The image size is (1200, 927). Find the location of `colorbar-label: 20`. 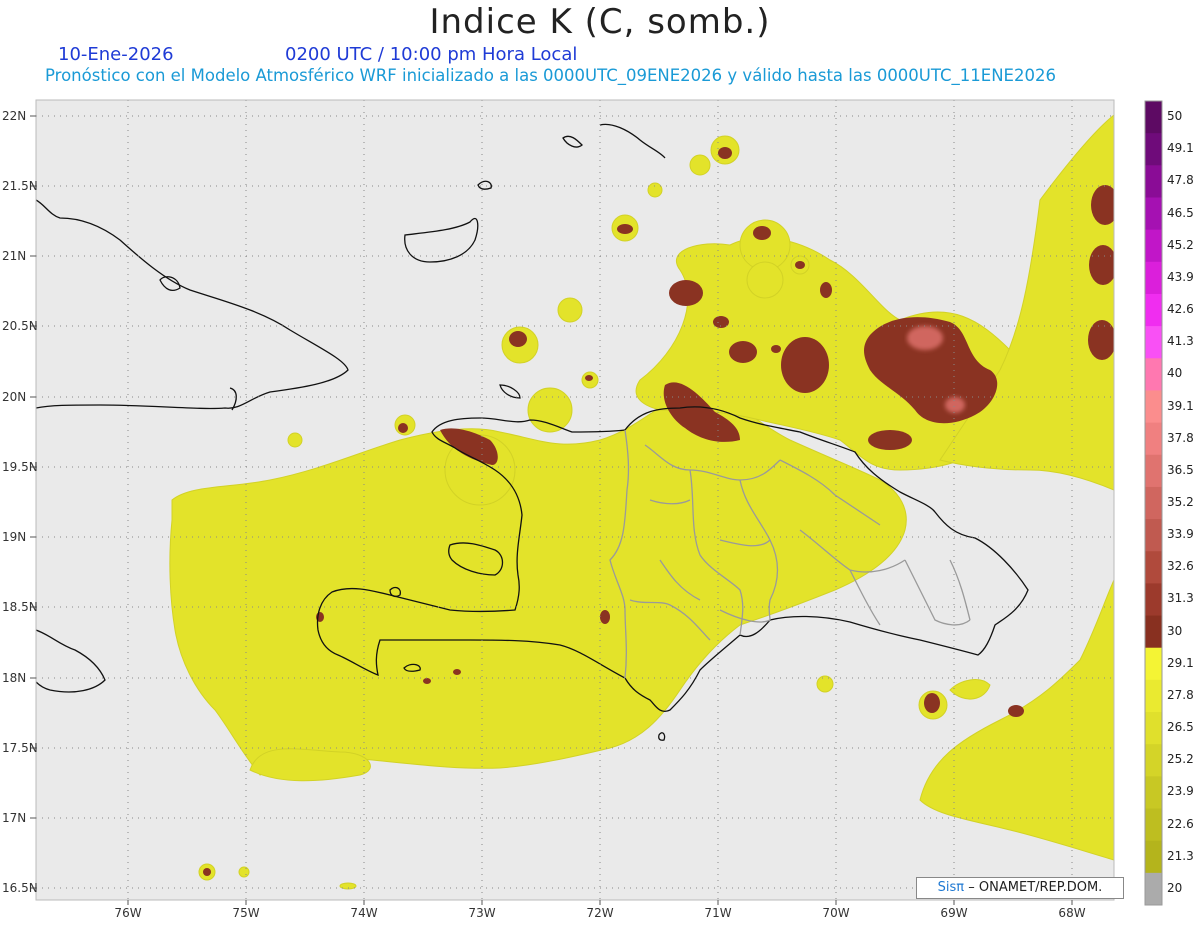

colorbar-label: 20 is located at coordinates (1175, 887).